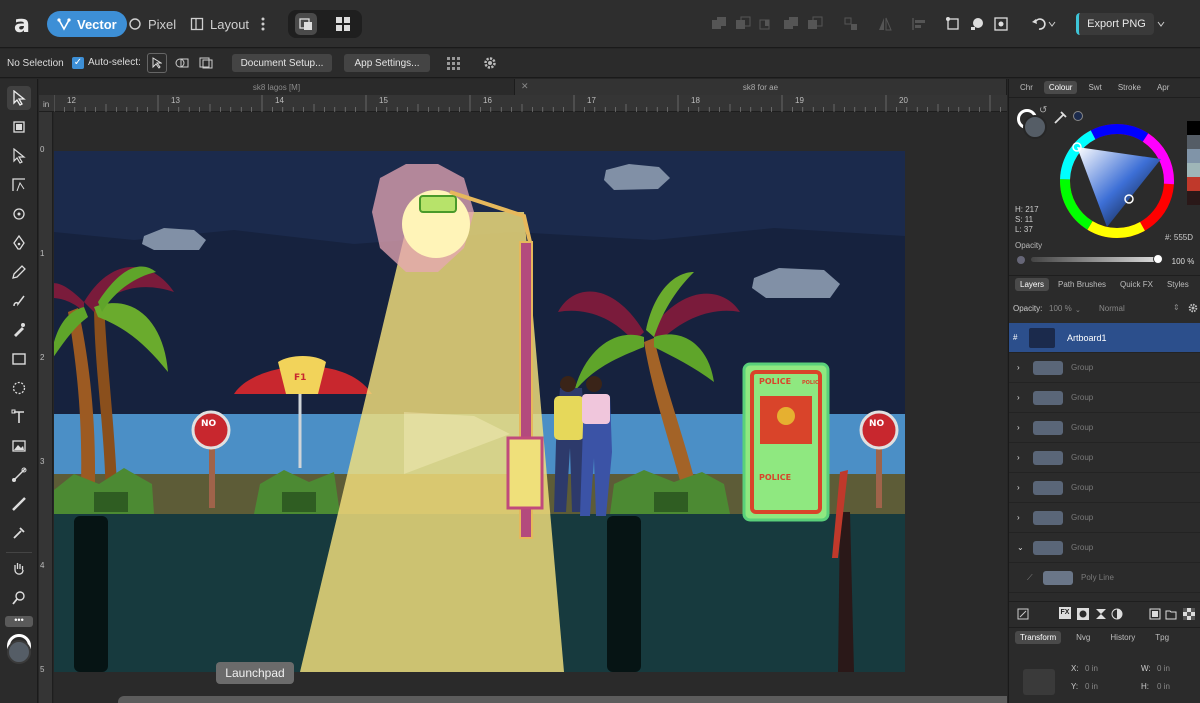 This screenshot has width=1200, height=703. What do you see at coordinates (1183, 261) in the screenshot?
I see `opacity-value: 100 %` at bounding box center [1183, 261].